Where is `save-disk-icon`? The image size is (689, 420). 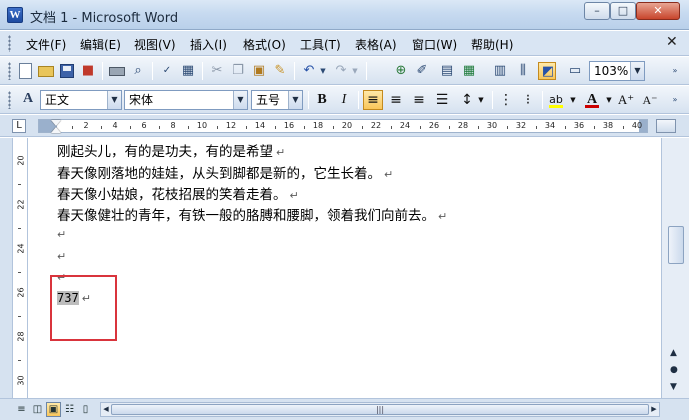 save-disk-icon is located at coordinates (67, 71).